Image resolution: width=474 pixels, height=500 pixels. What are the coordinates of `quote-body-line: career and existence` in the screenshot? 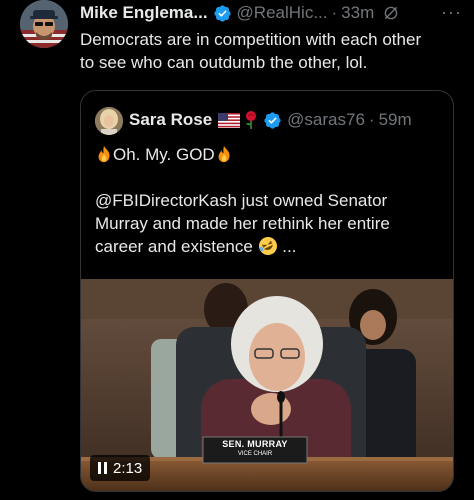 It's located at (174, 246).